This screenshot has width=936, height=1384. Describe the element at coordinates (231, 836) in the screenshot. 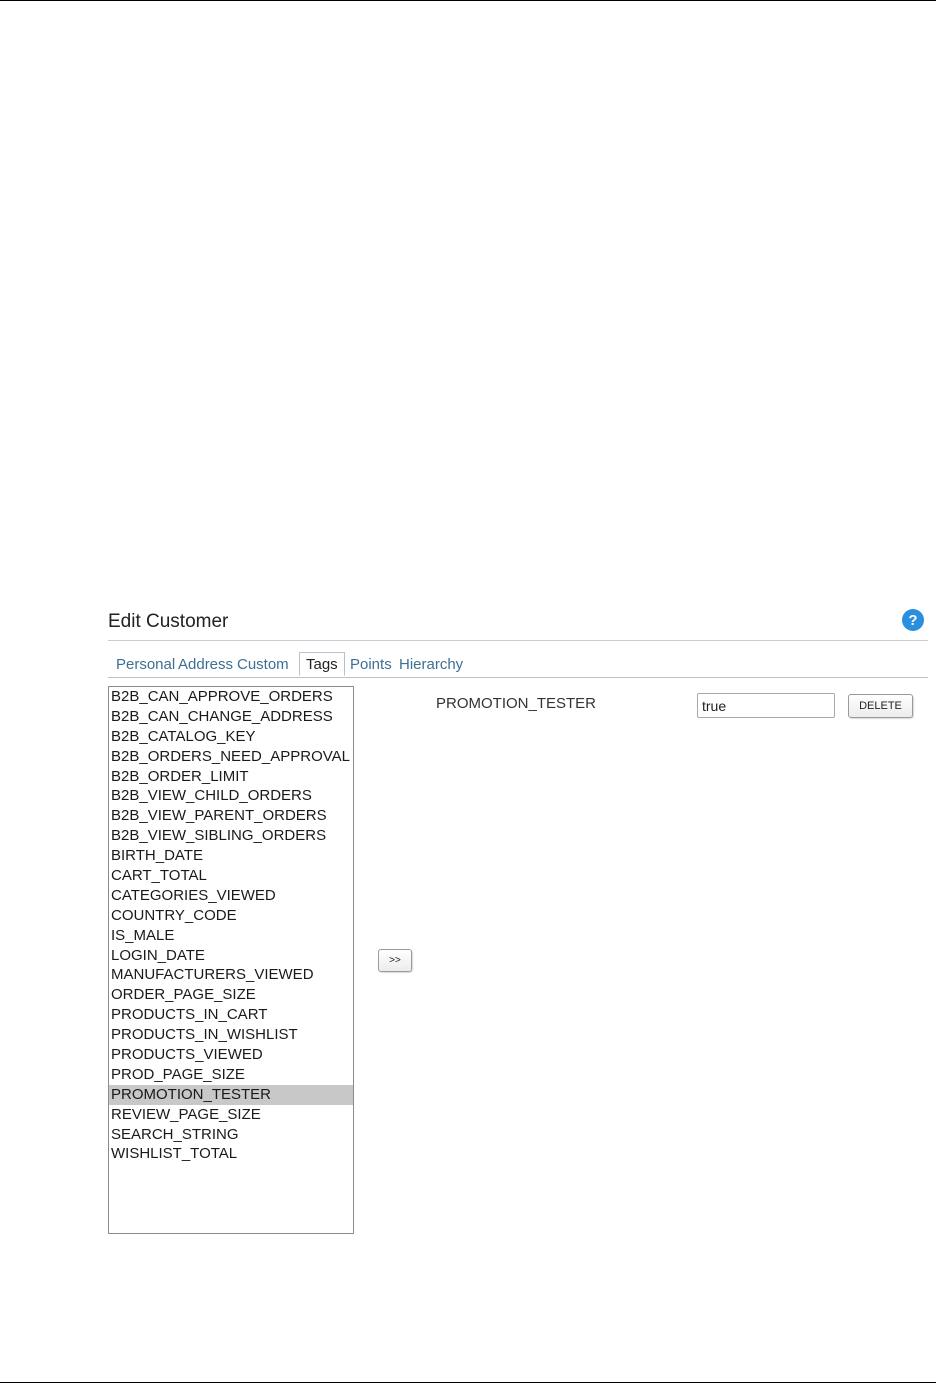

I see `tag-list-item: B2B_VIEW_SIBLING_ORDERS` at that location.